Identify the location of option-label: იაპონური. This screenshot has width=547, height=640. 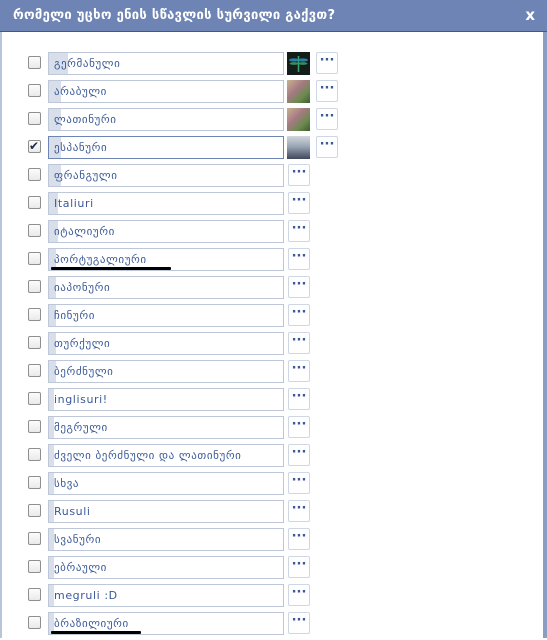
(82, 287).